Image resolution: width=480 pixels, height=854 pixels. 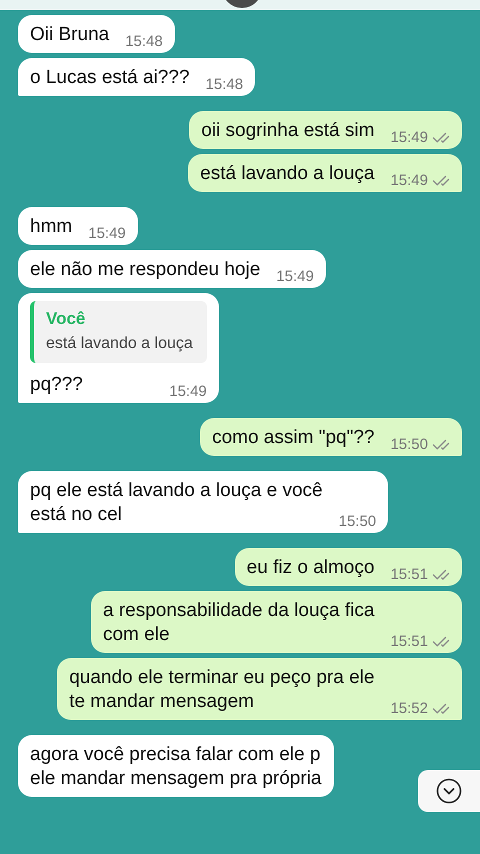 What do you see at coordinates (221, 690) in the screenshot?
I see `message-text: quando ele terminar eu peço pra ele te mandar mensagem` at bounding box center [221, 690].